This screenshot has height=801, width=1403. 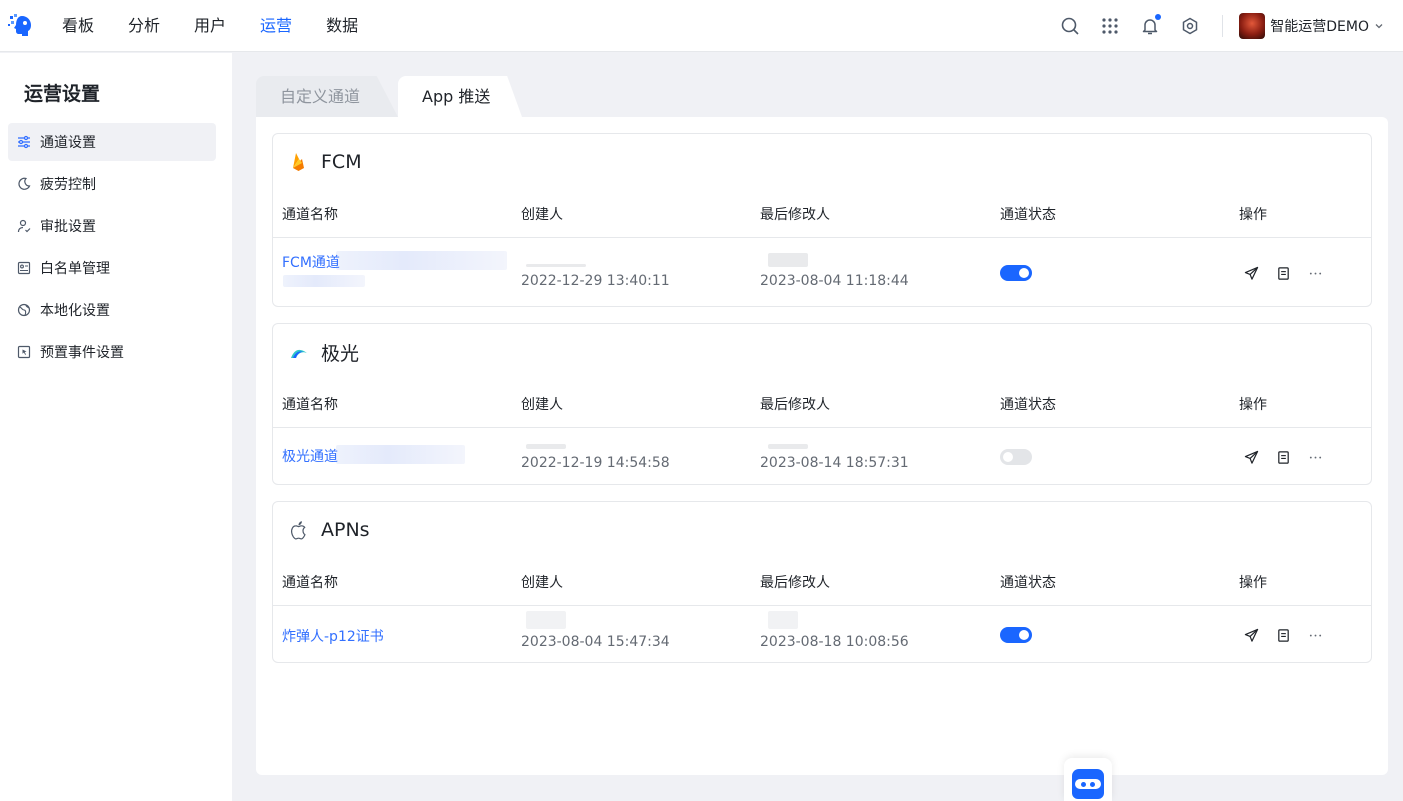 What do you see at coordinates (24, 183) in the screenshot?
I see `moon-icon` at bounding box center [24, 183].